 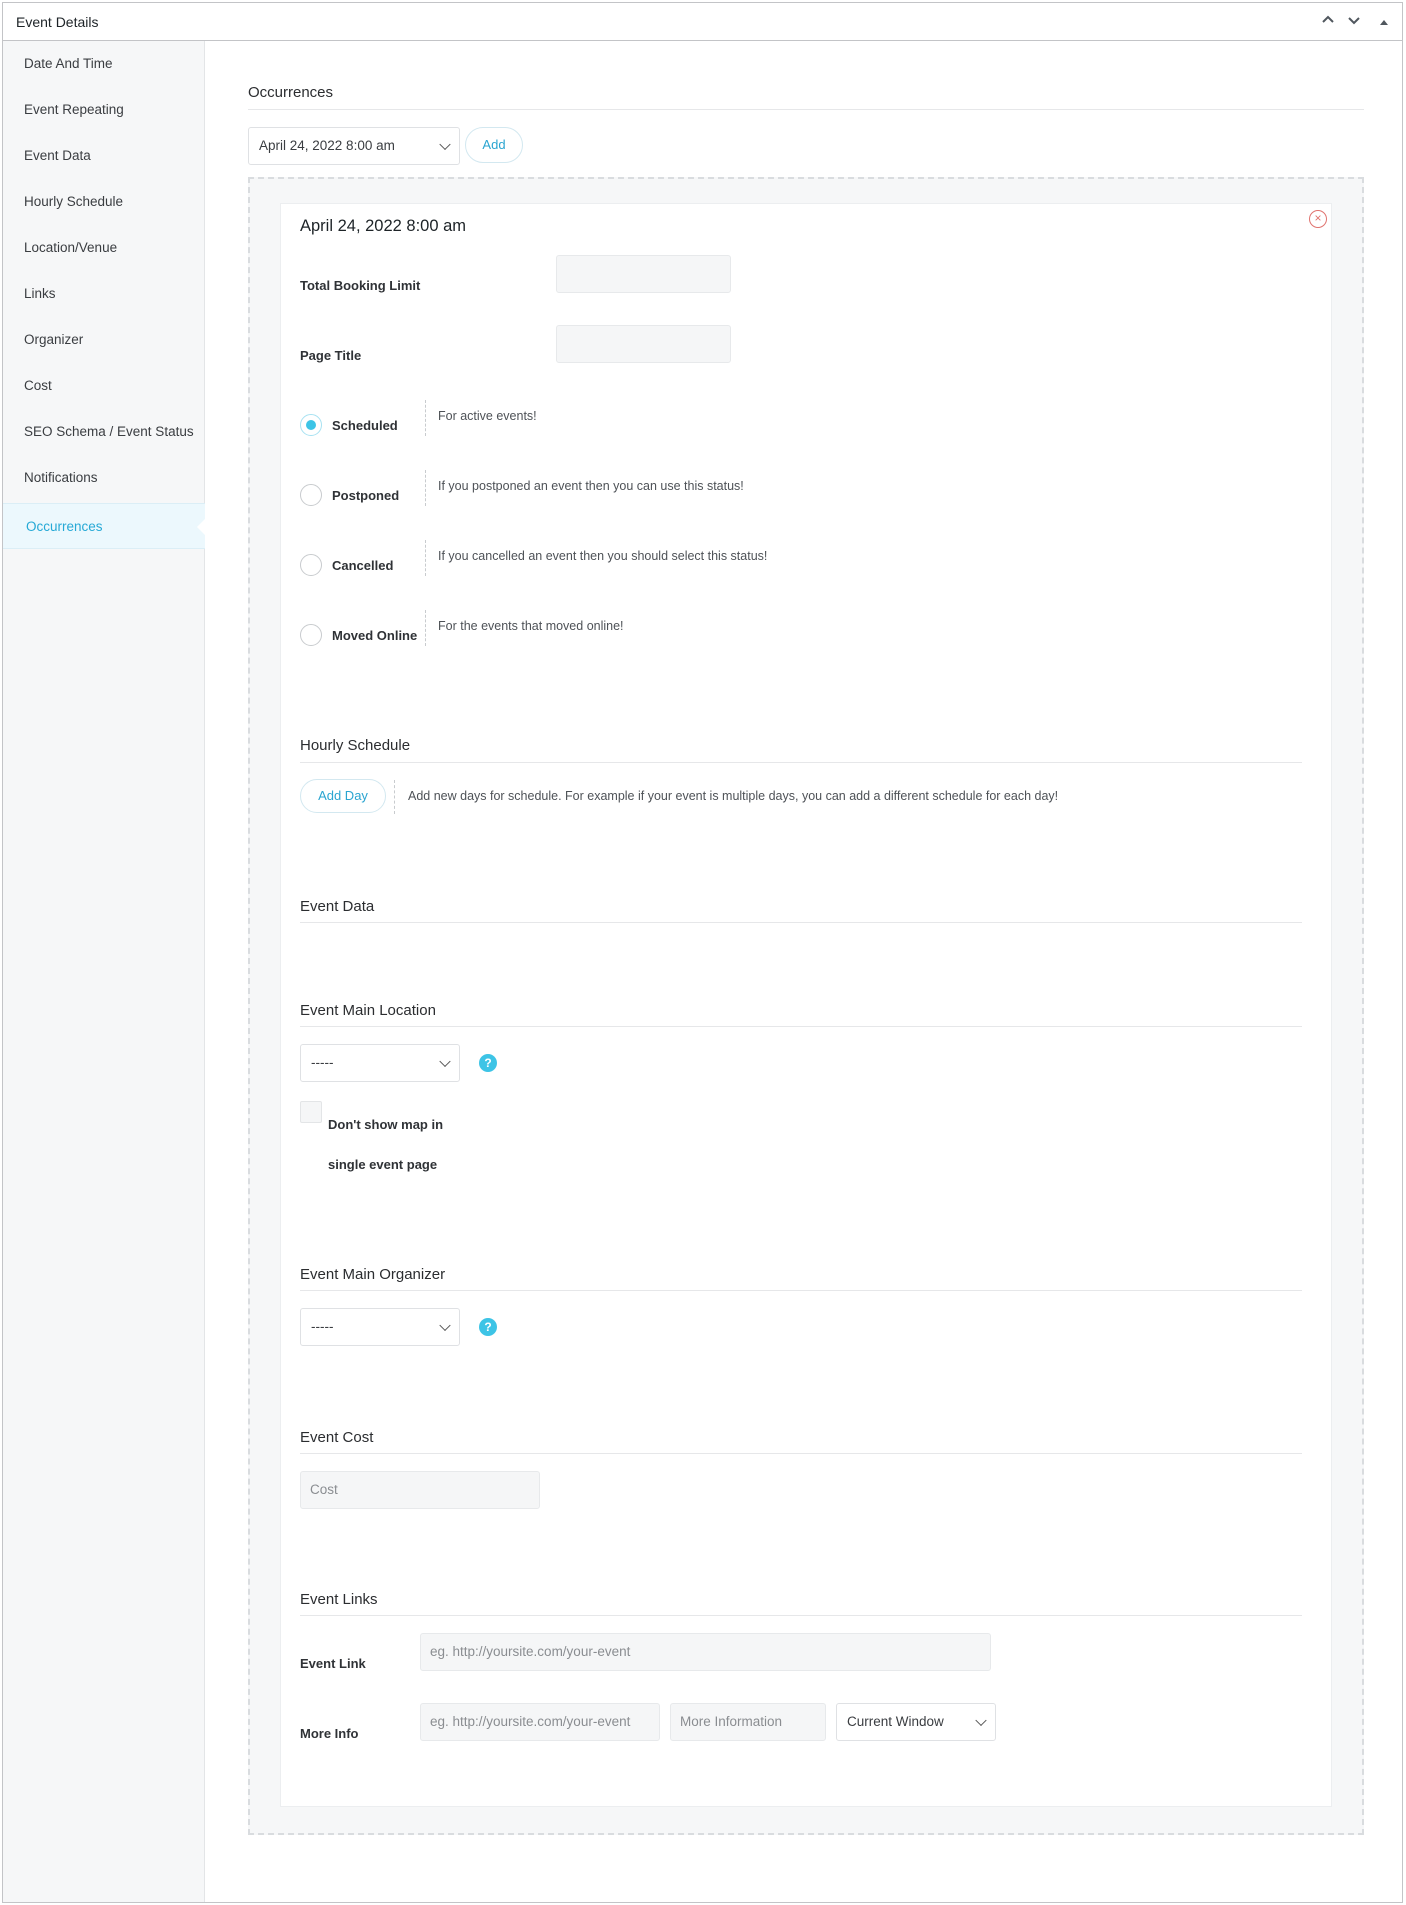 What do you see at coordinates (748, 1722) in the screenshot?
I see `more-info-title-input: More Information` at bounding box center [748, 1722].